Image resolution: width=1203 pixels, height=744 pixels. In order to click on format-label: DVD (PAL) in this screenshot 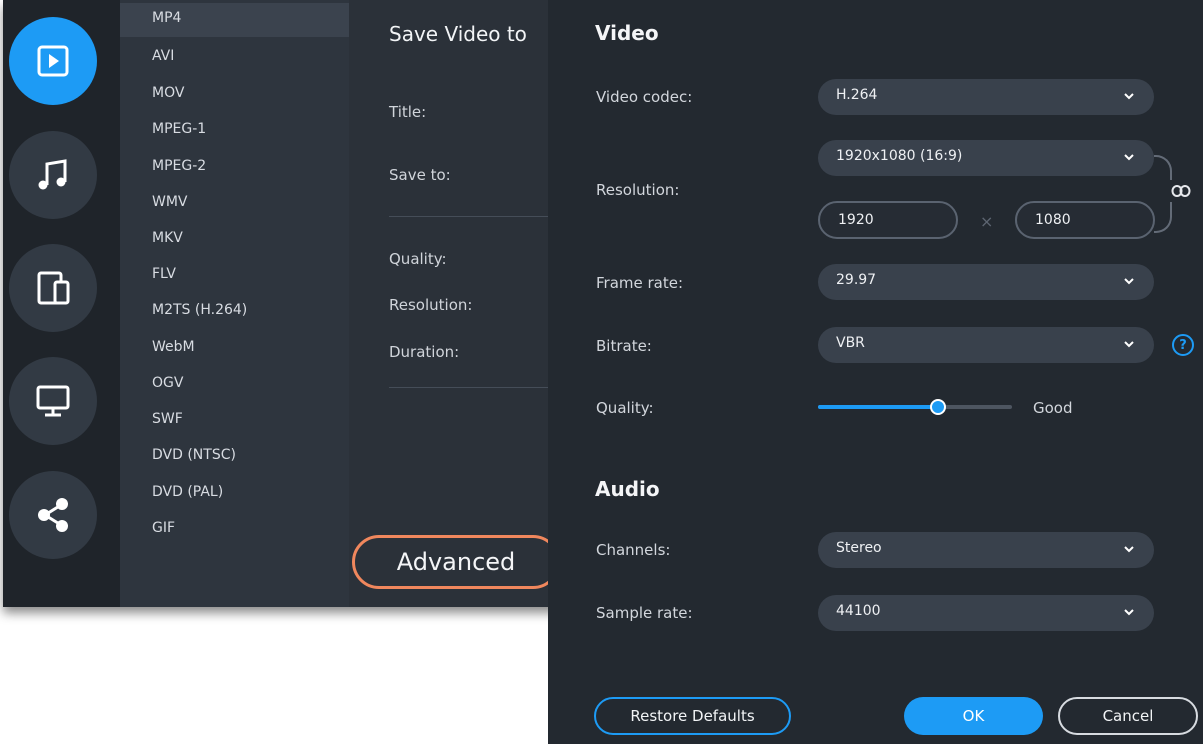, I will do `click(188, 492)`.